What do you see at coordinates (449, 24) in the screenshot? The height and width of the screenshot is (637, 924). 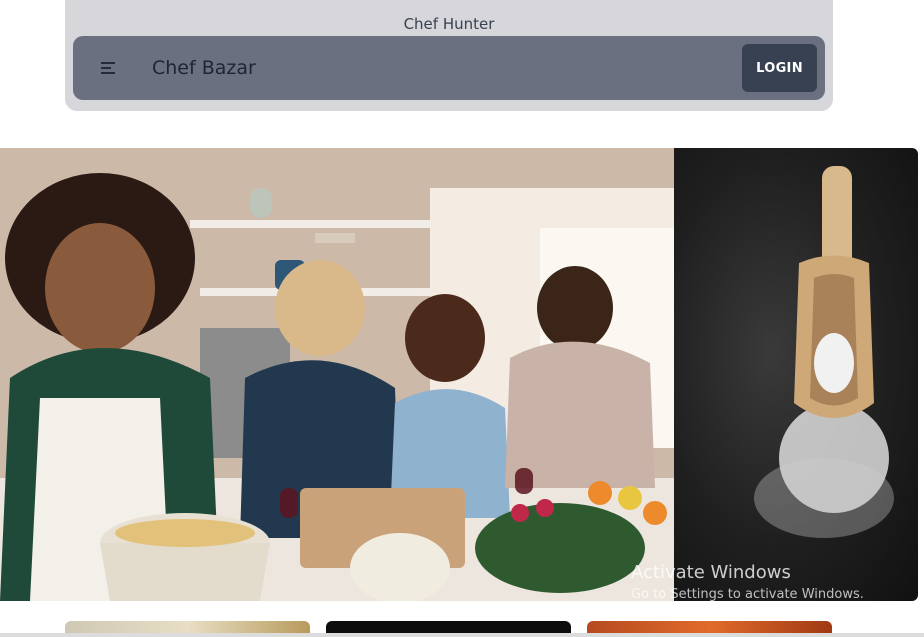 I see `brand-top-title: Chef Hunter` at bounding box center [449, 24].